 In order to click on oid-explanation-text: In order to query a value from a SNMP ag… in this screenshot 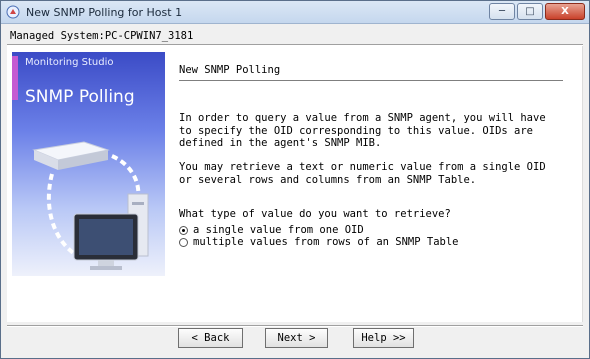, I will do `click(362, 130)`.